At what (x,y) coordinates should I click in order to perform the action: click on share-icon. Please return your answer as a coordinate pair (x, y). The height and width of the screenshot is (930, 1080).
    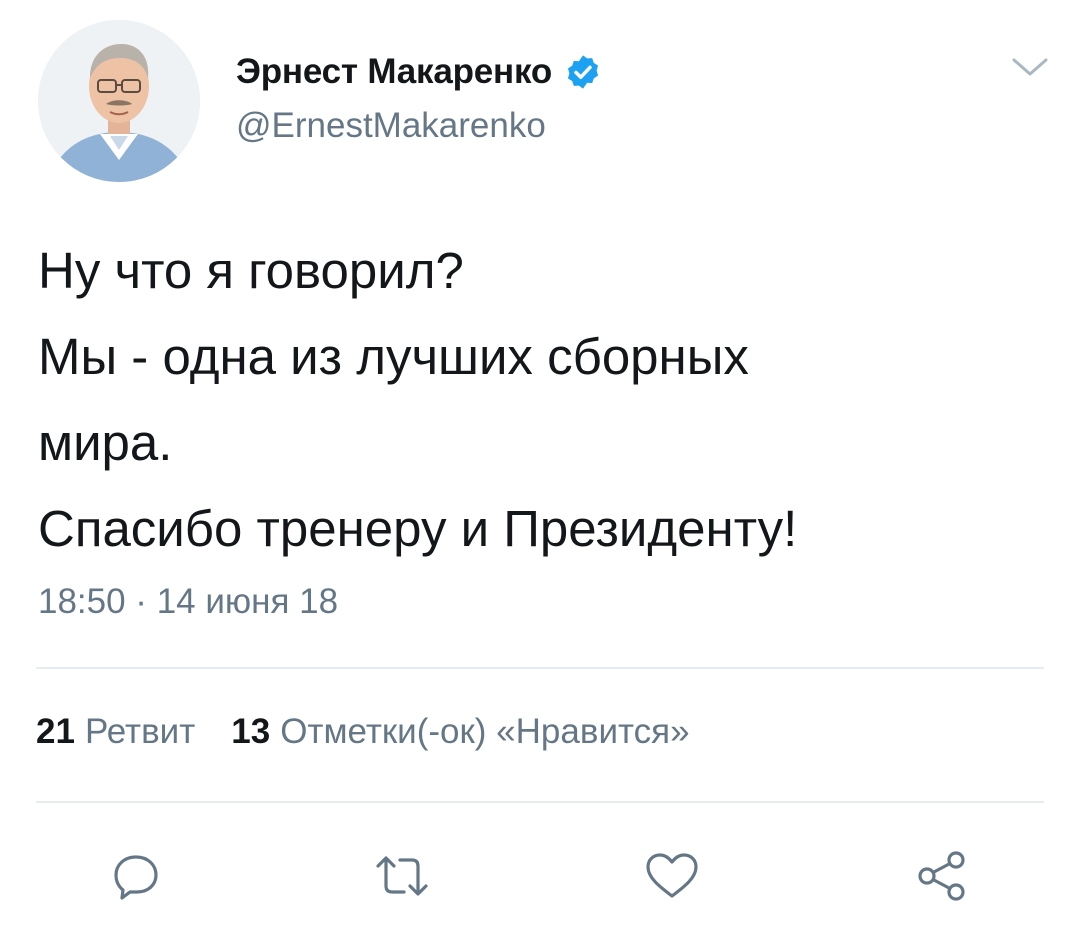
    Looking at the image, I should click on (941, 876).